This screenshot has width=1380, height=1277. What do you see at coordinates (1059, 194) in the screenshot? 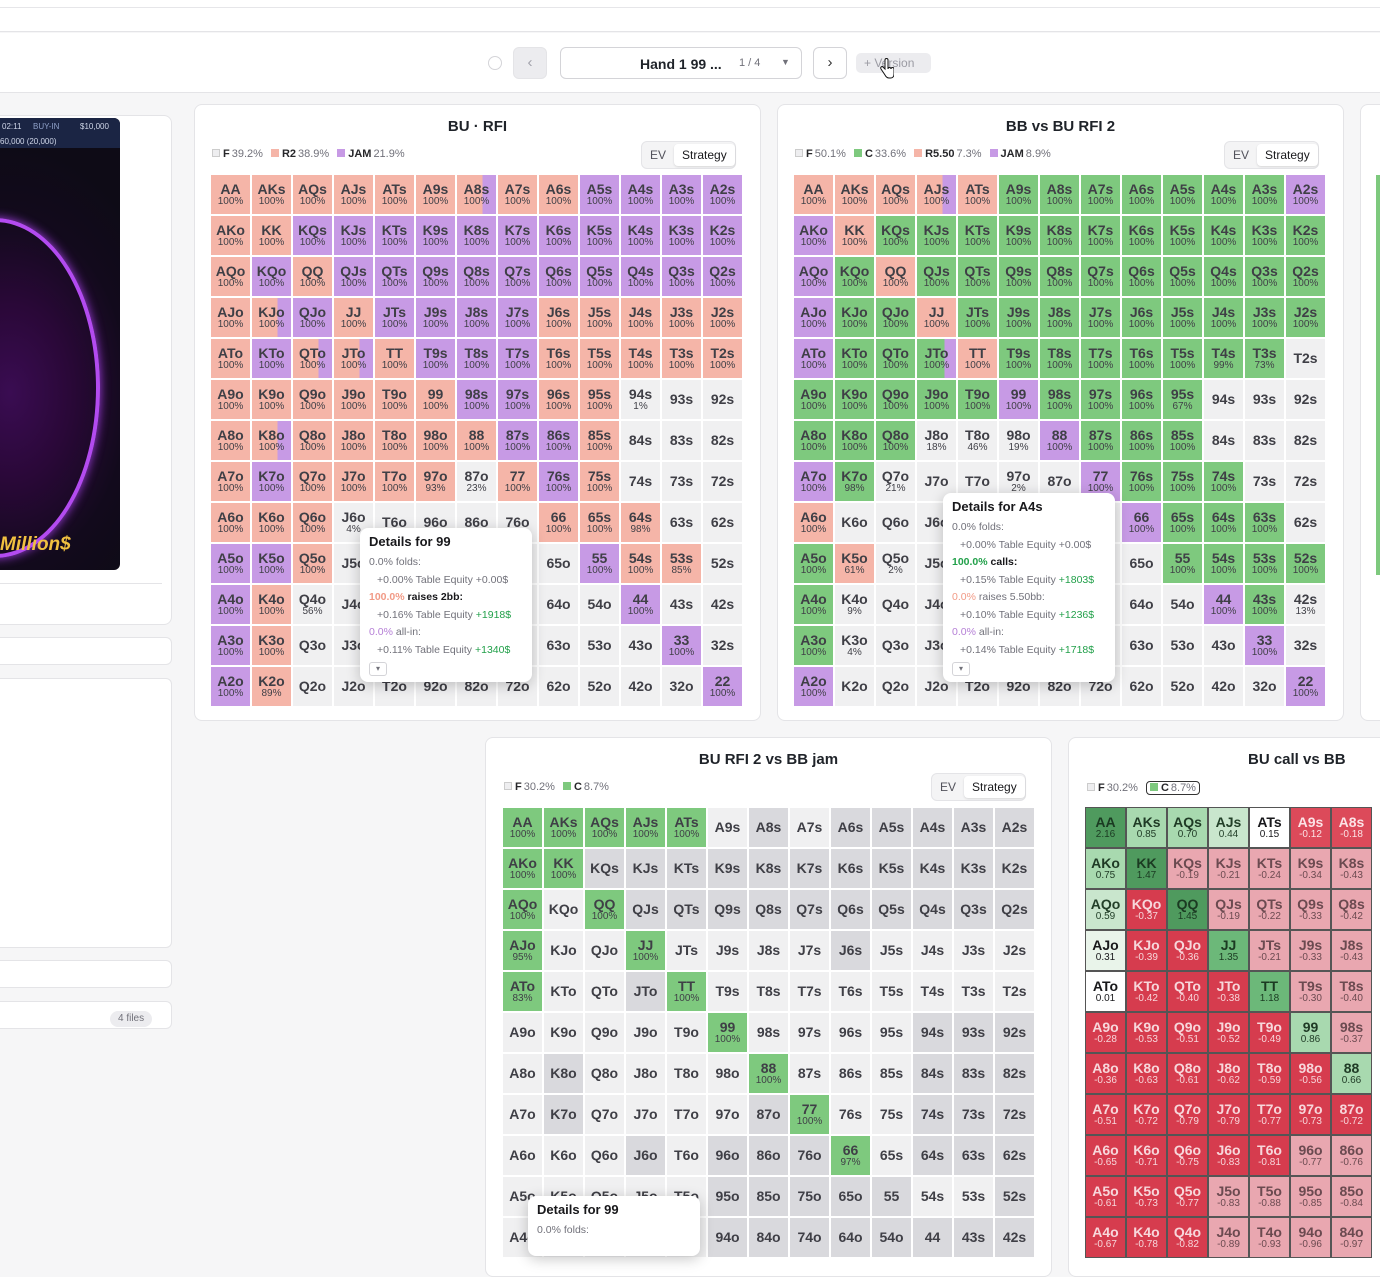
I see `hand-cell: A8s 100%` at bounding box center [1059, 194].